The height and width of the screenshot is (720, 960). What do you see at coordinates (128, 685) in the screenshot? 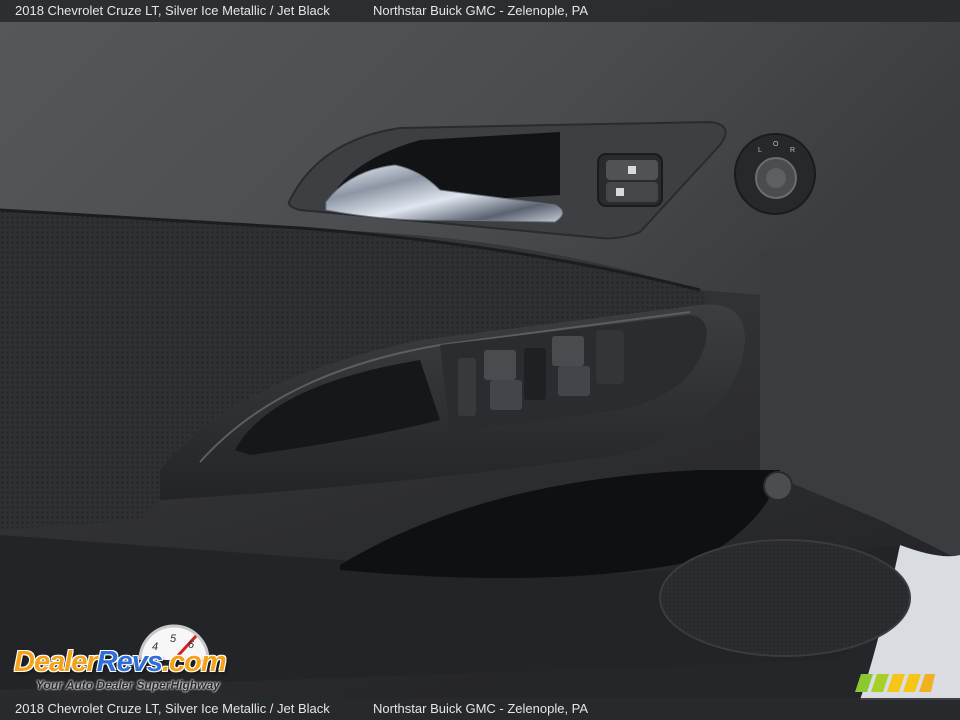
I see `dealerrevs-tagline: Your Auto Dealer SuperHighway` at bounding box center [128, 685].